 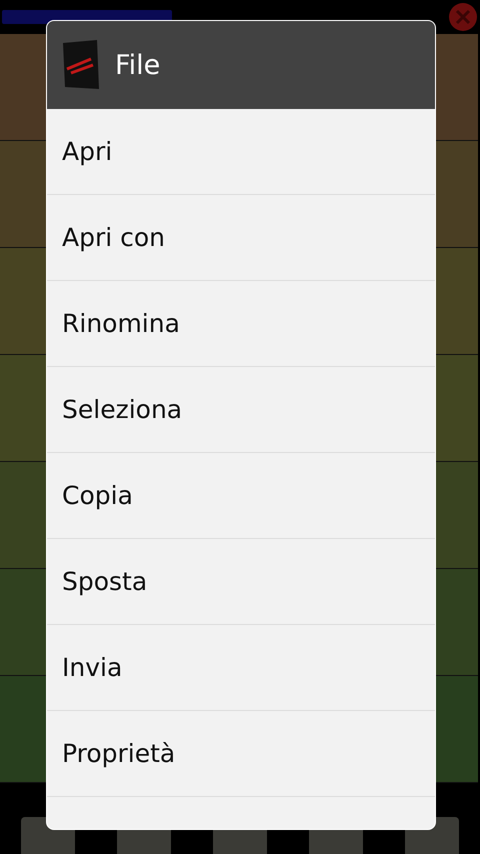 I want to click on dialog-title: File, so click(x=137, y=65).